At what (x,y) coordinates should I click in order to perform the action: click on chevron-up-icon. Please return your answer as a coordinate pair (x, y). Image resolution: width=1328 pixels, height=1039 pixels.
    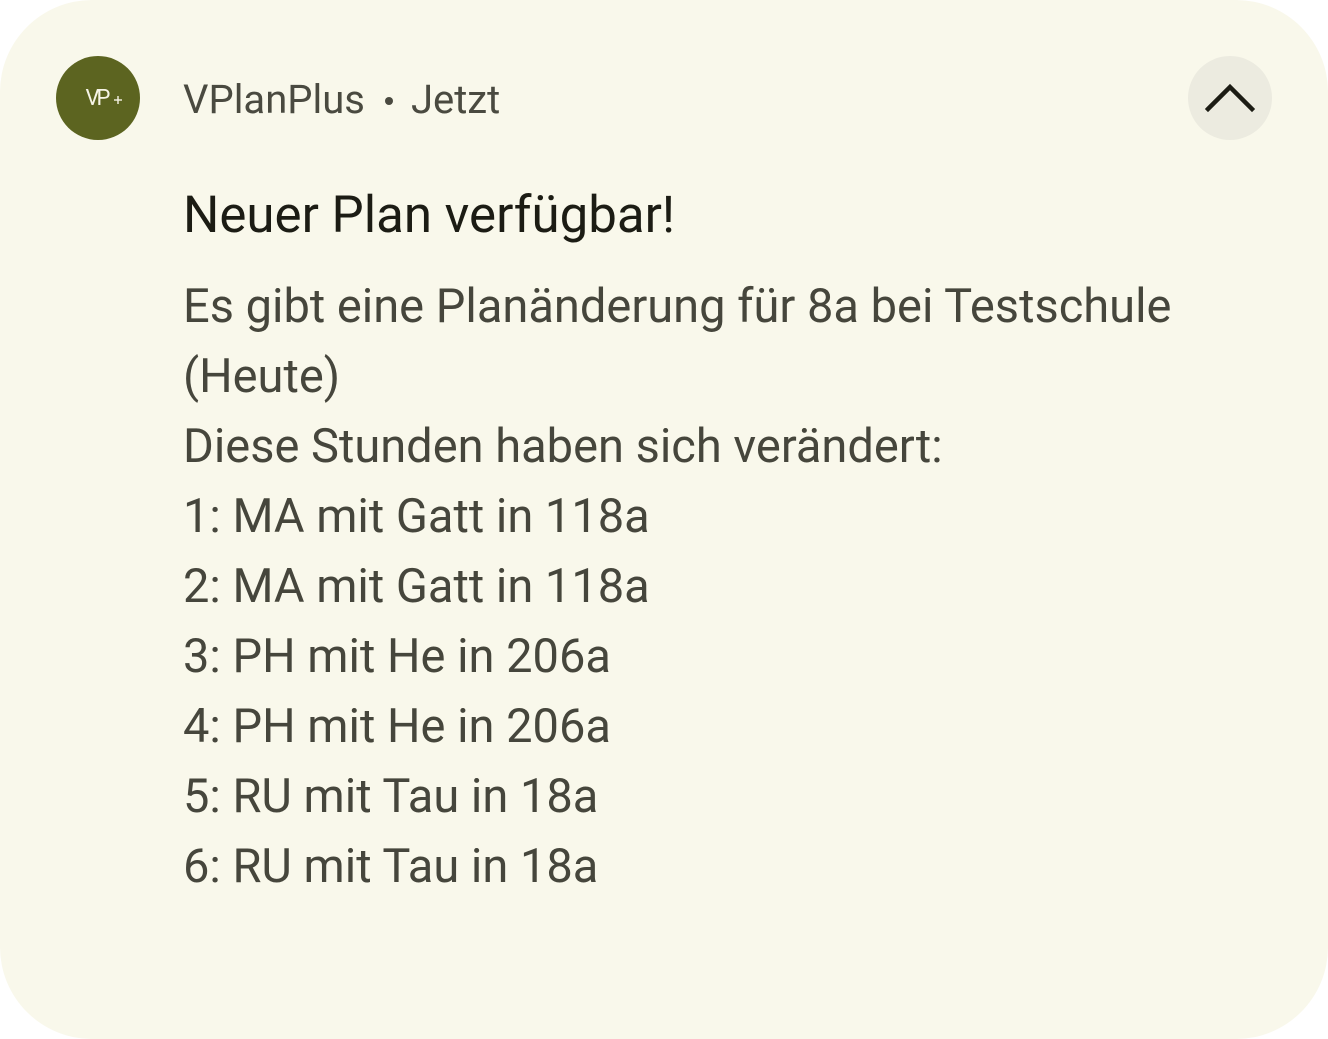
    Looking at the image, I should click on (1230, 98).